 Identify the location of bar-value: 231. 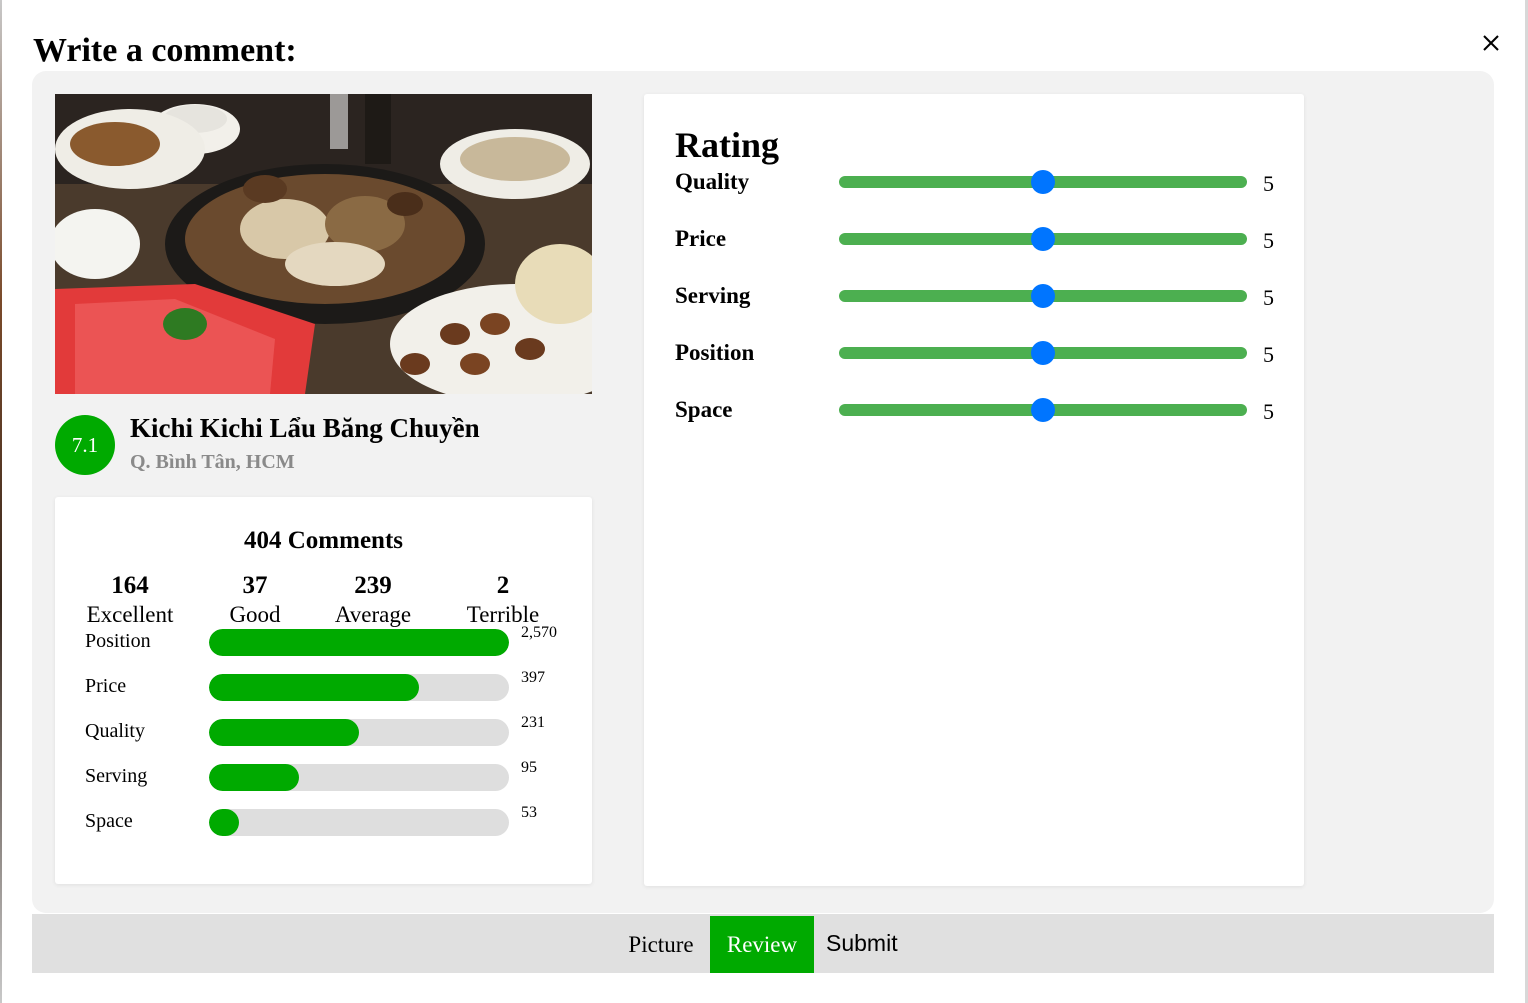
(533, 722).